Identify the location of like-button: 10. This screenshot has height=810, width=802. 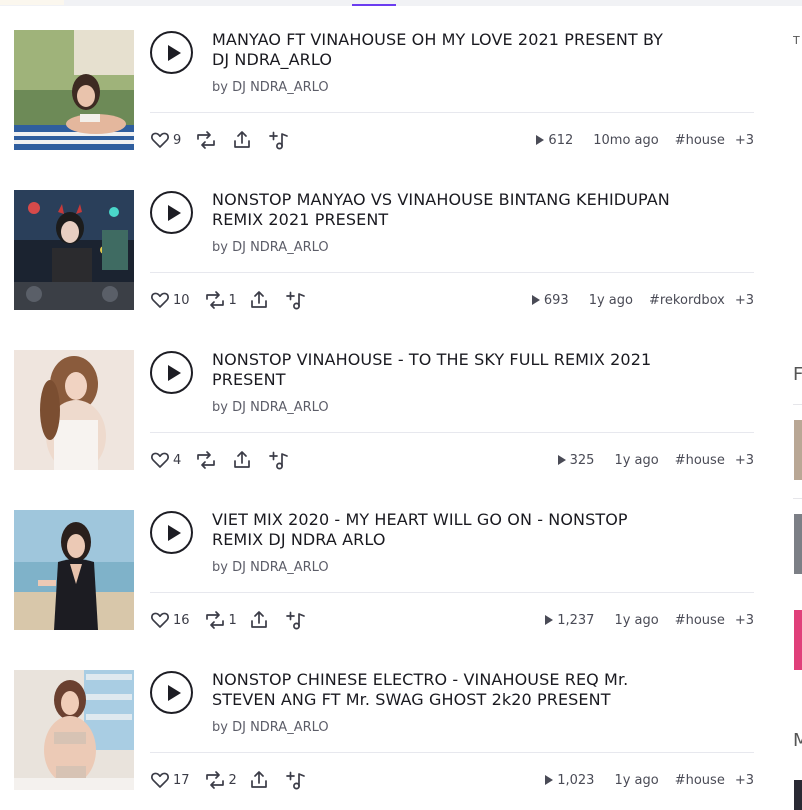
(170, 300).